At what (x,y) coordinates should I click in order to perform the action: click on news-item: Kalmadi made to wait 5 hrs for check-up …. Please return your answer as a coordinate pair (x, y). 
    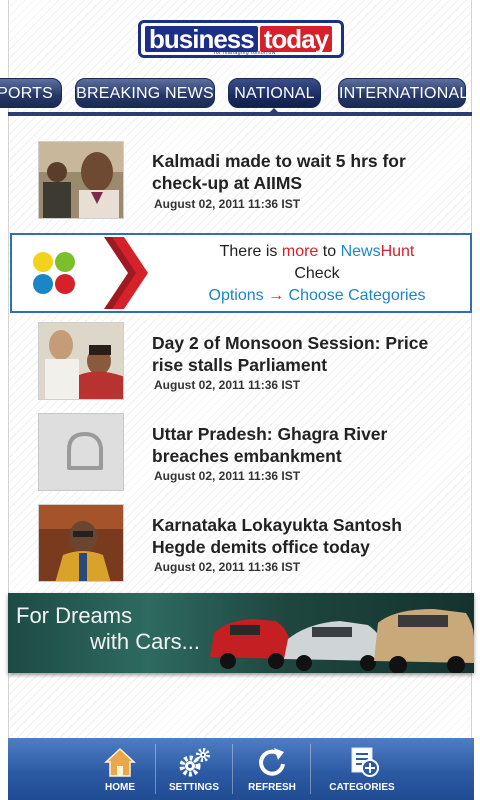
    Looking at the image, I should click on (248, 181).